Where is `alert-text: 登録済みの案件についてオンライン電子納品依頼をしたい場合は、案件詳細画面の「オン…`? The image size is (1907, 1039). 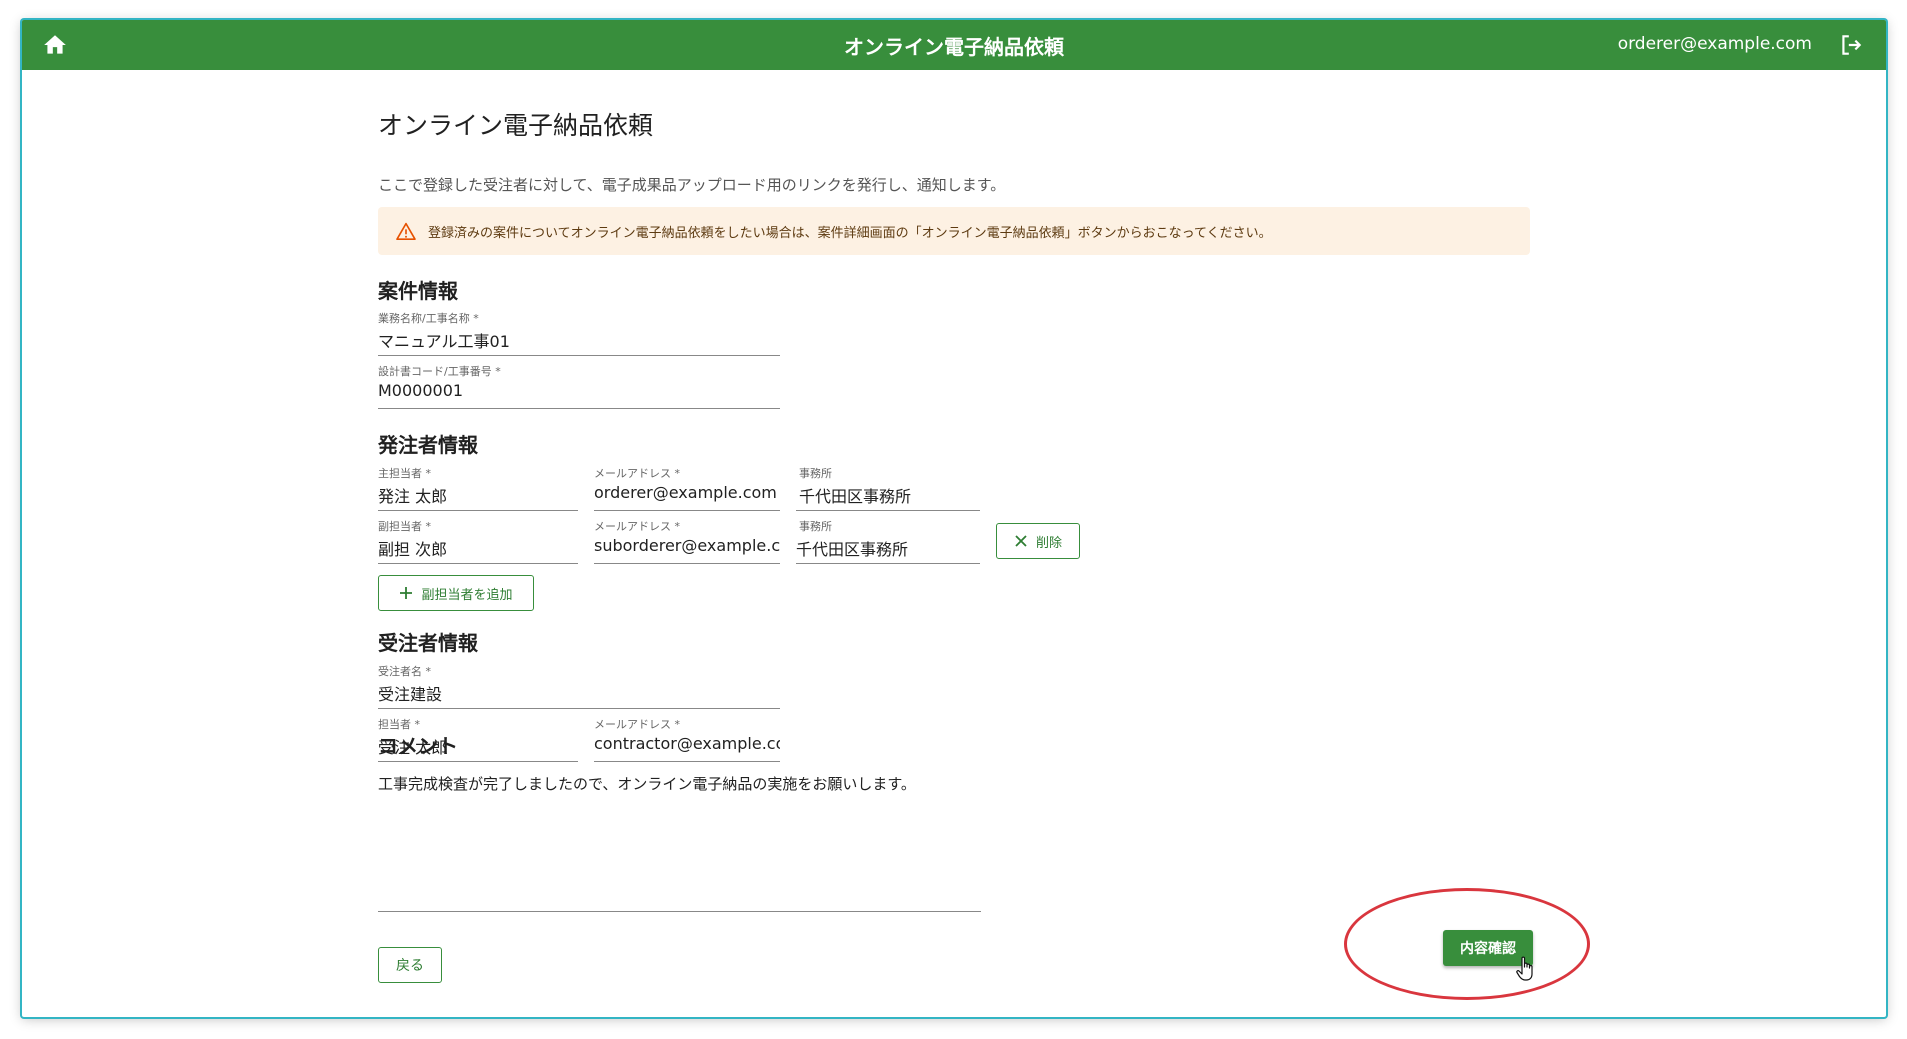 alert-text: 登録済みの案件についてオンライン電子納品依頼をしたい場合は、案件詳細画面の「オン… is located at coordinates (850, 233).